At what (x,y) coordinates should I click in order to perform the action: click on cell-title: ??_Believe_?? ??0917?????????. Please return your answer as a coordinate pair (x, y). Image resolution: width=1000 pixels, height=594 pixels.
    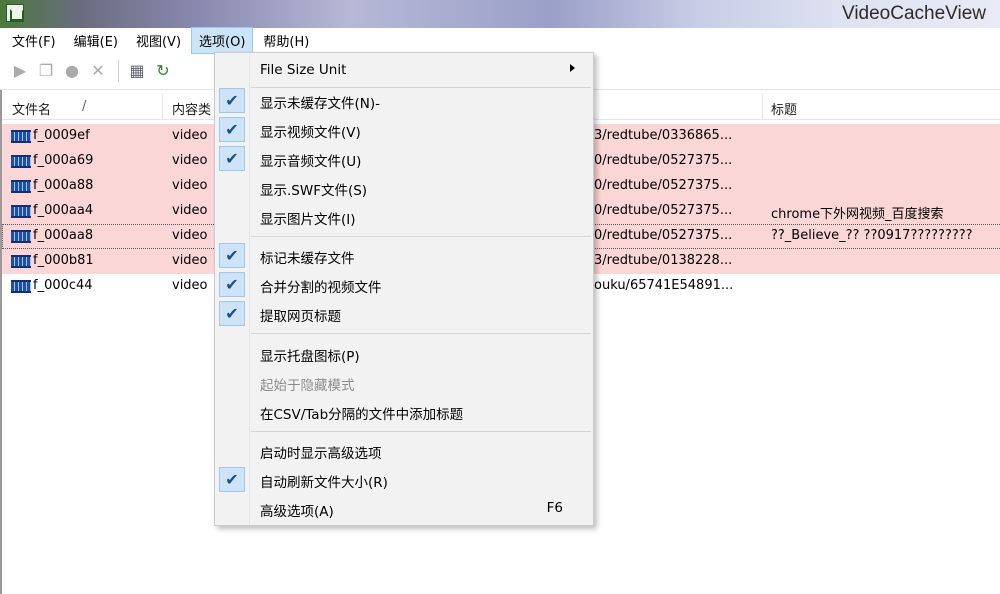
    Looking at the image, I should click on (872, 235).